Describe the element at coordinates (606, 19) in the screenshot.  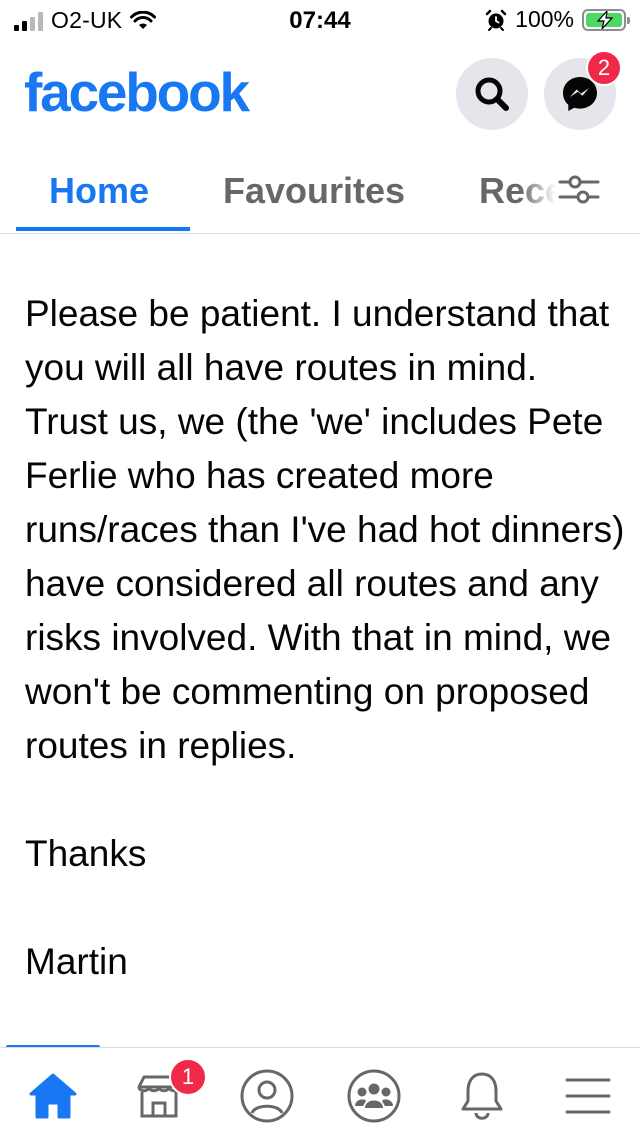
I see `battery-icon` at that location.